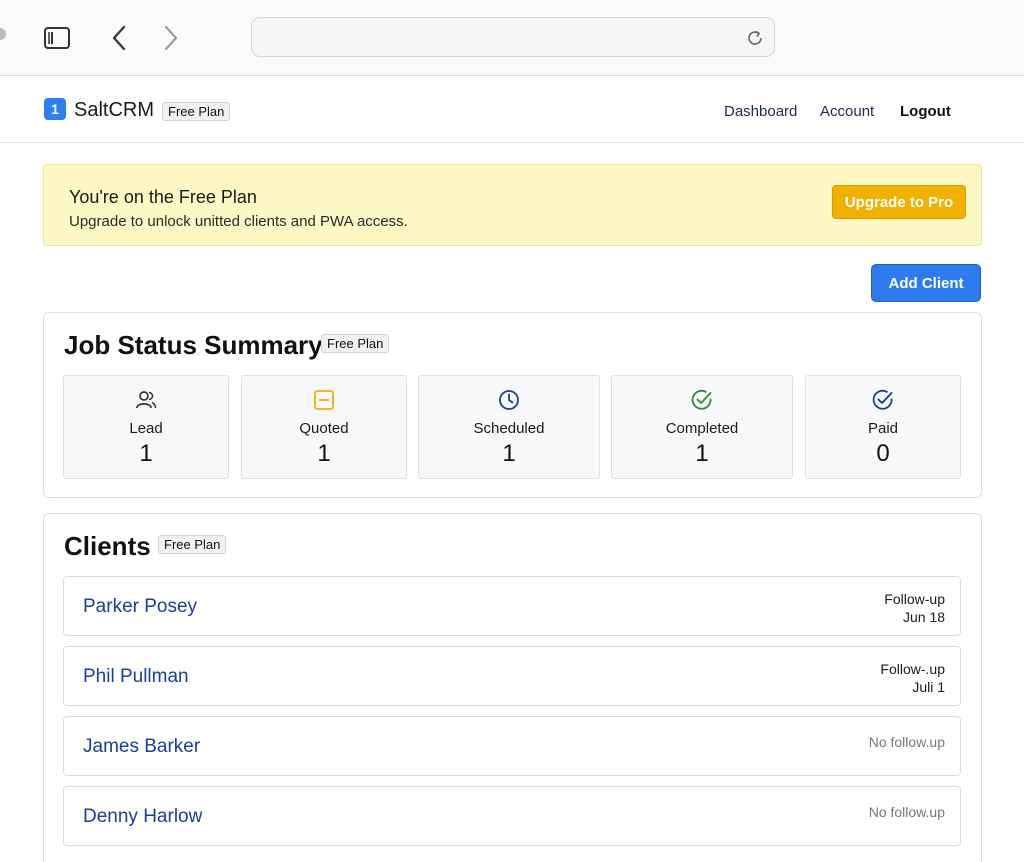  What do you see at coordinates (914, 608) in the screenshot?
I see `followup-info: Follow-up Jun 18` at bounding box center [914, 608].